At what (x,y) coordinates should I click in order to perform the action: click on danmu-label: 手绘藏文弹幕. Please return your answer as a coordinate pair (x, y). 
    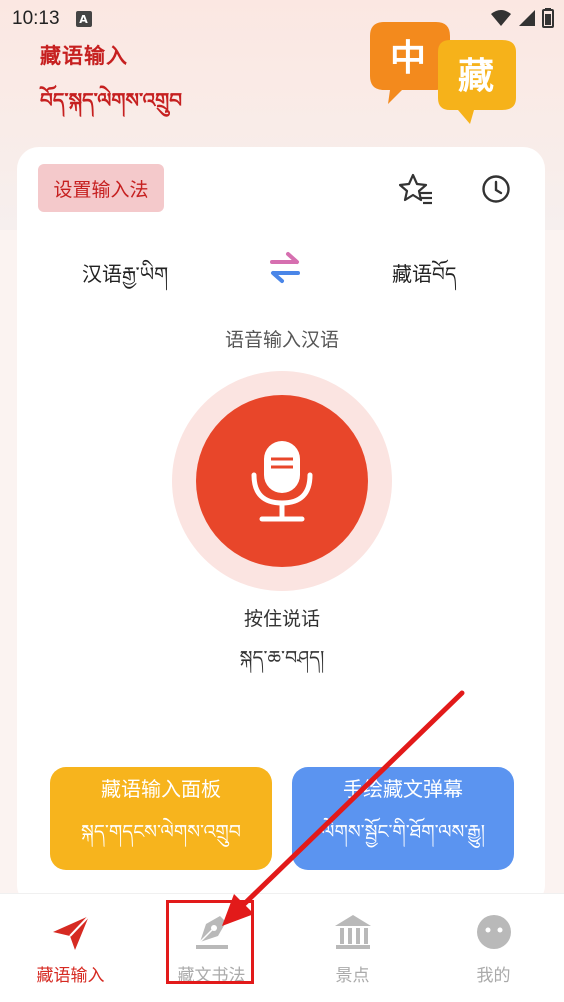
    Looking at the image, I should click on (403, 789).